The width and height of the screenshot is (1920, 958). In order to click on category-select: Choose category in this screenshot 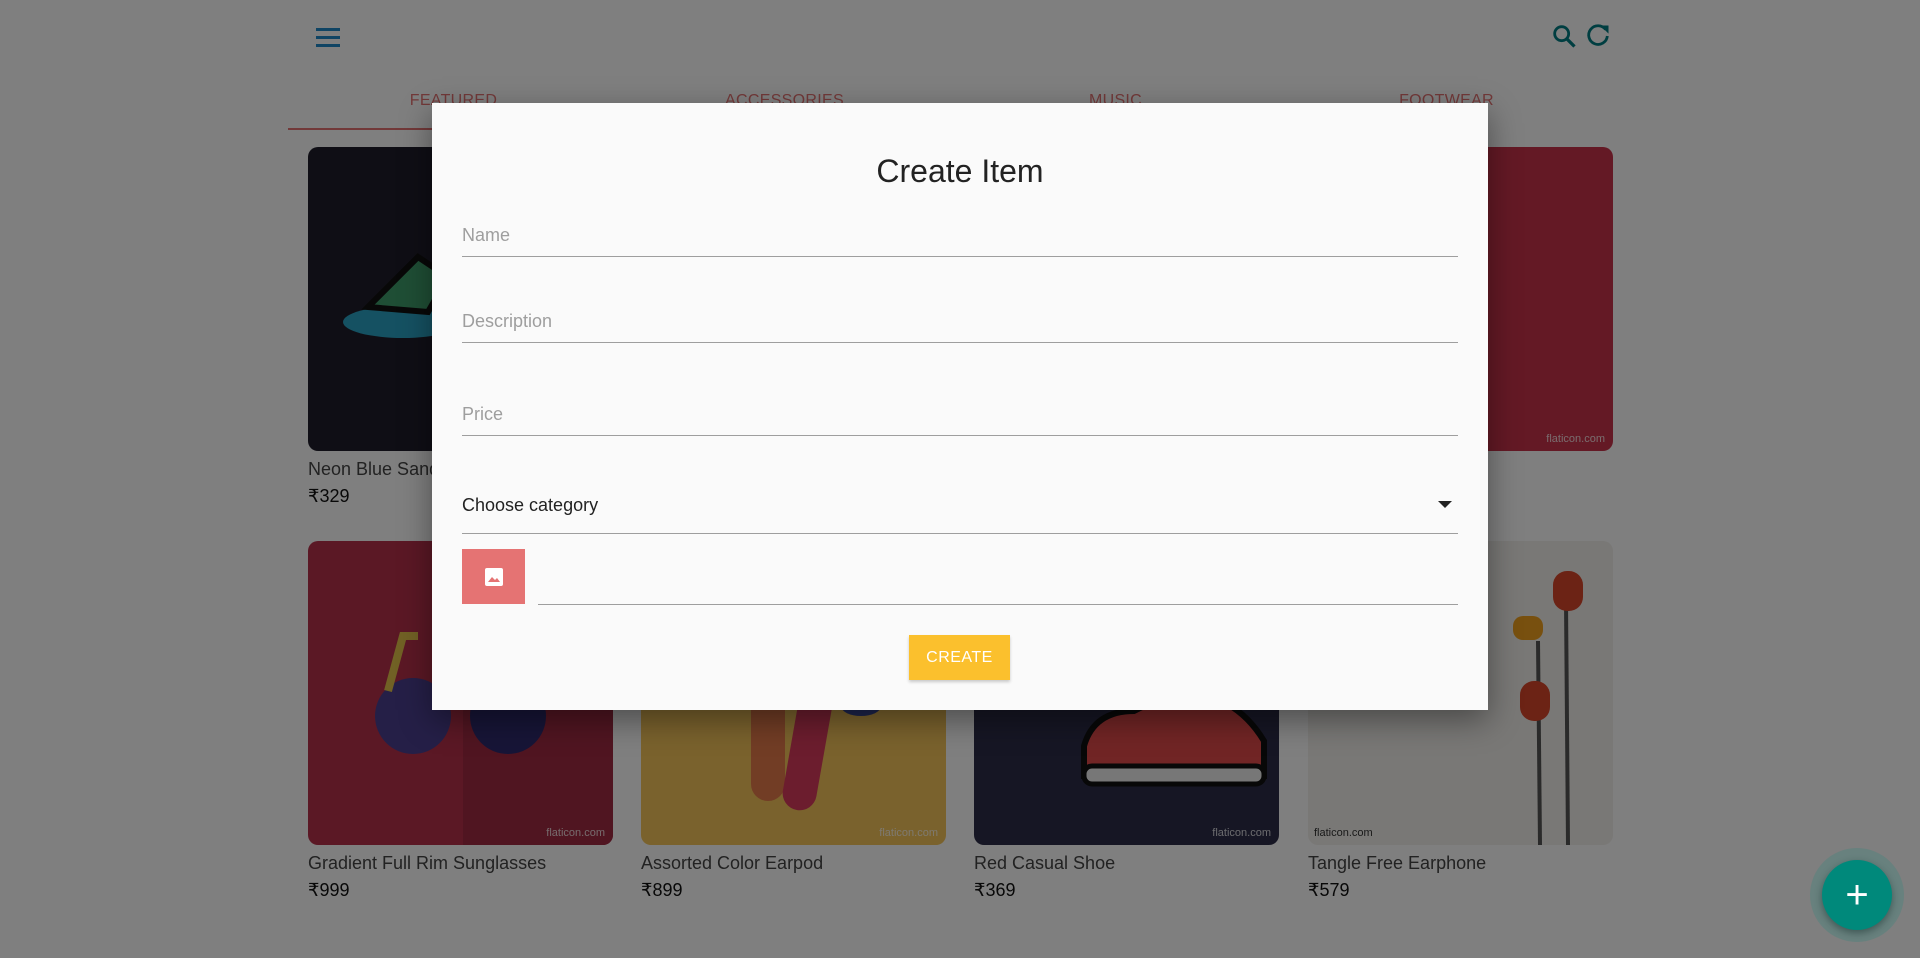, I will do `click(960, 510)`.